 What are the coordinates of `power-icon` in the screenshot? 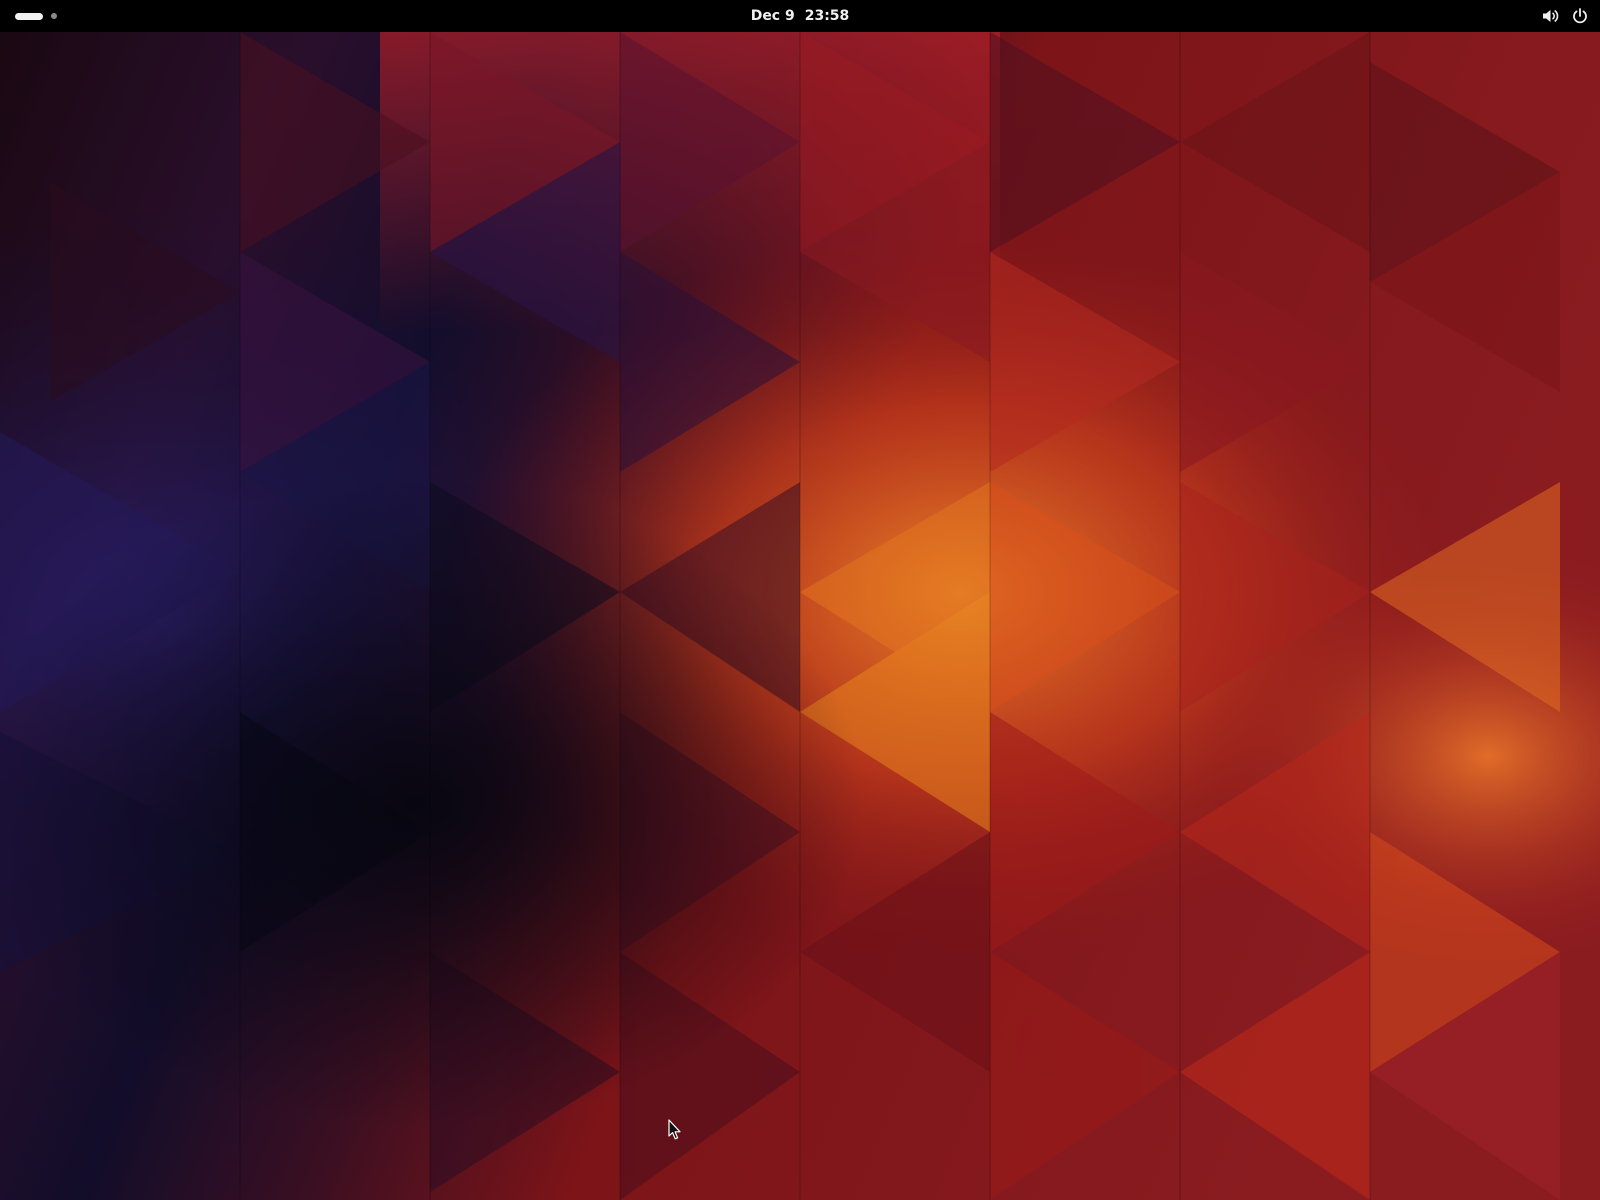 It's located at (1580, 16).